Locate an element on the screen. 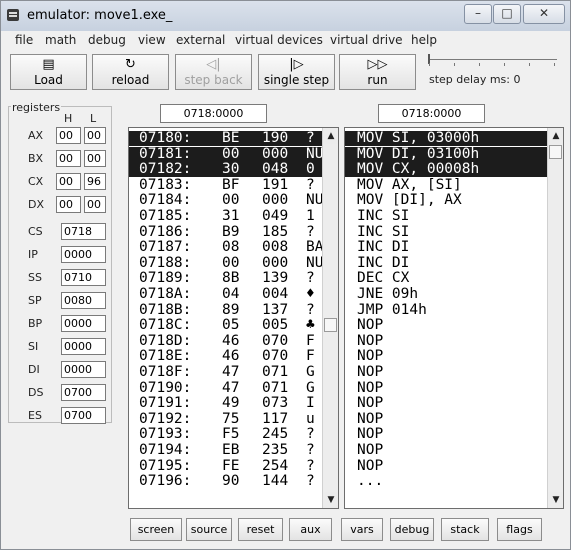  register-ip-field: 0000 is located at coordinates (83, 254).